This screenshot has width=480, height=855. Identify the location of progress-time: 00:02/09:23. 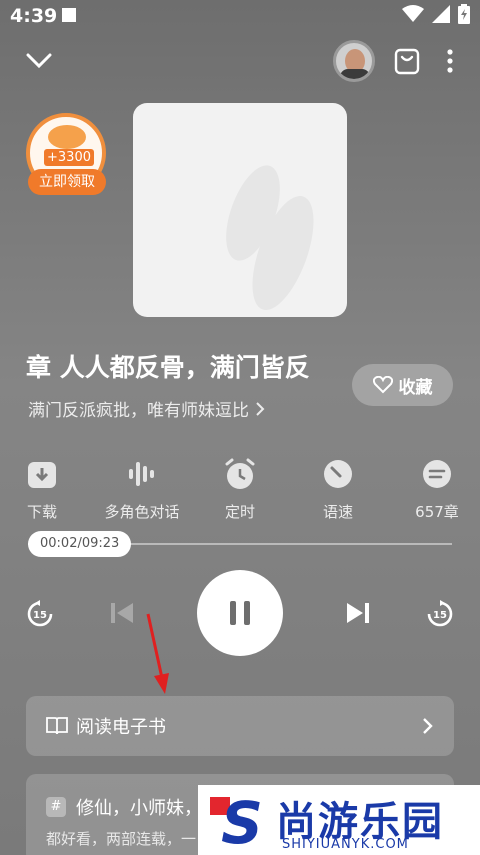
(80, 544).